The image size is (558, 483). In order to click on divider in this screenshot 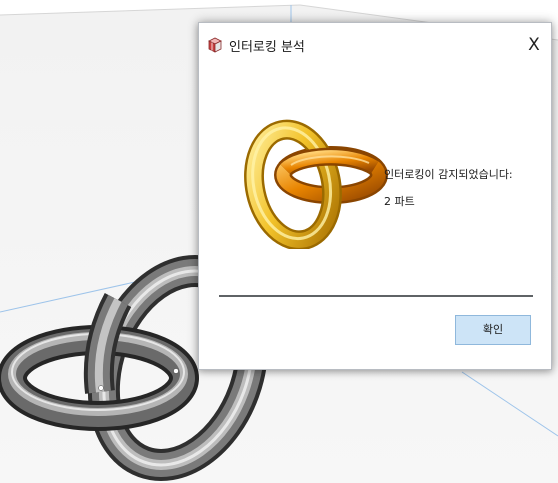, I will do `click(376, 296)`.